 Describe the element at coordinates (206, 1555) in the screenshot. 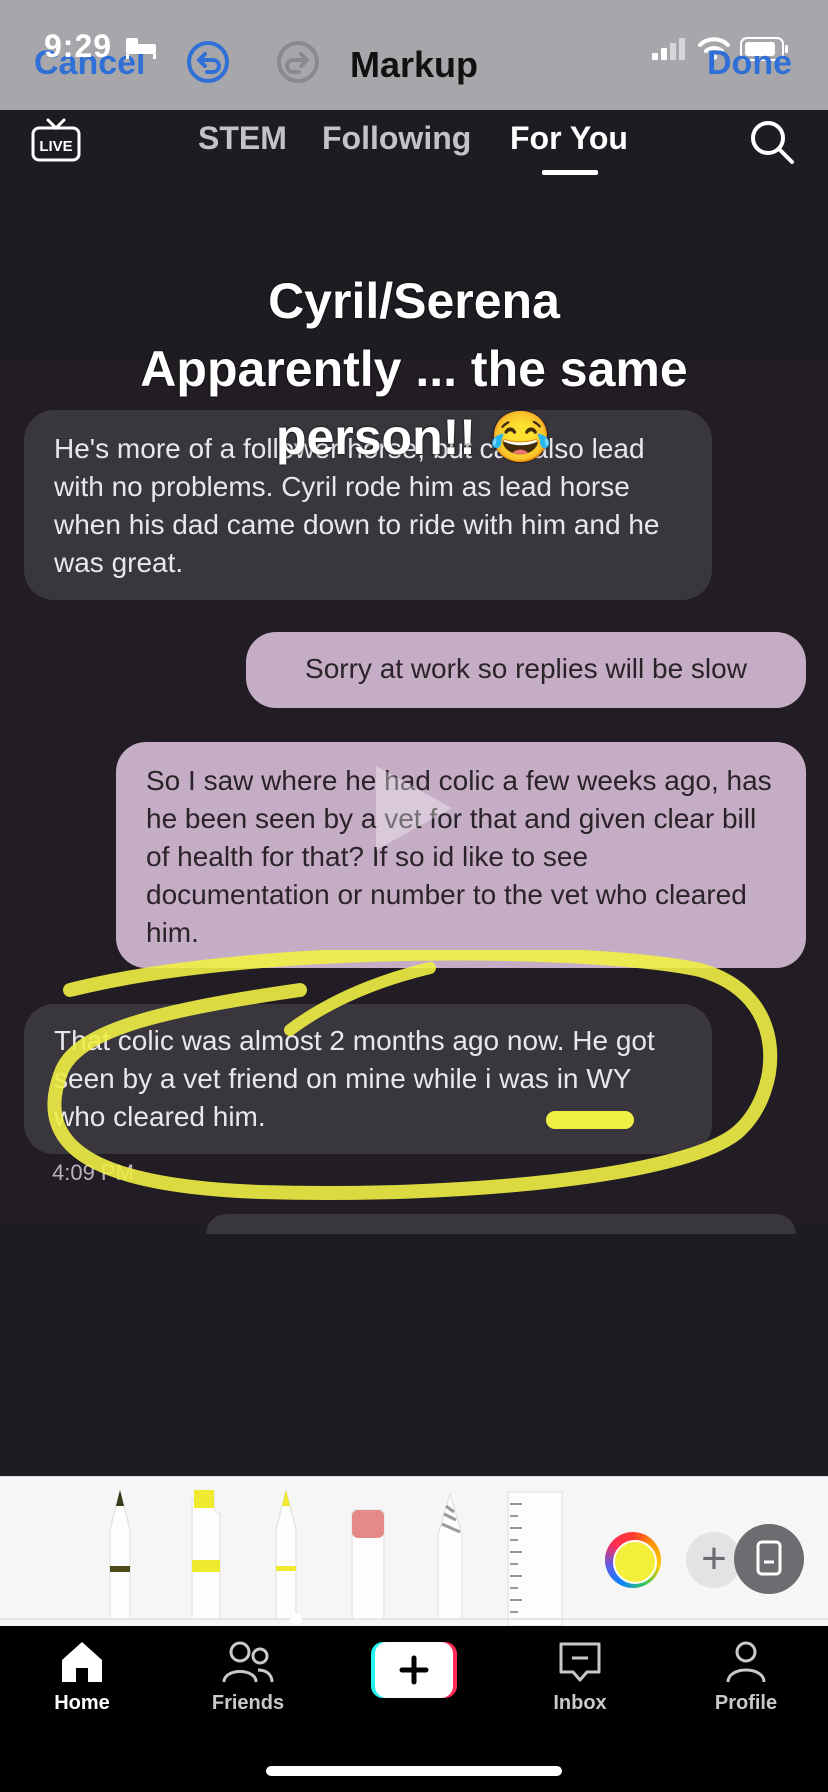

I see `highlighter-tool-icon` at that location.